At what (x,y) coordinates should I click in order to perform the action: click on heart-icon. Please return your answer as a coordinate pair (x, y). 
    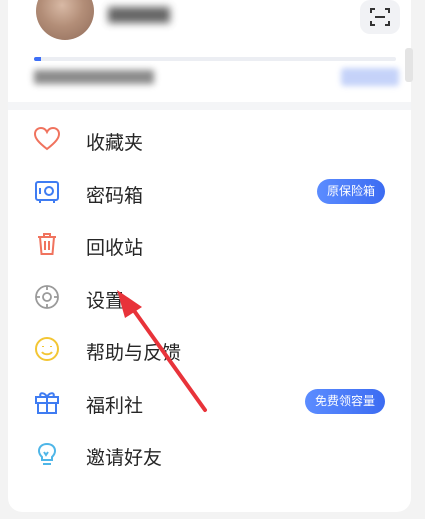
    Looking at the image, I should click on (47, 138).